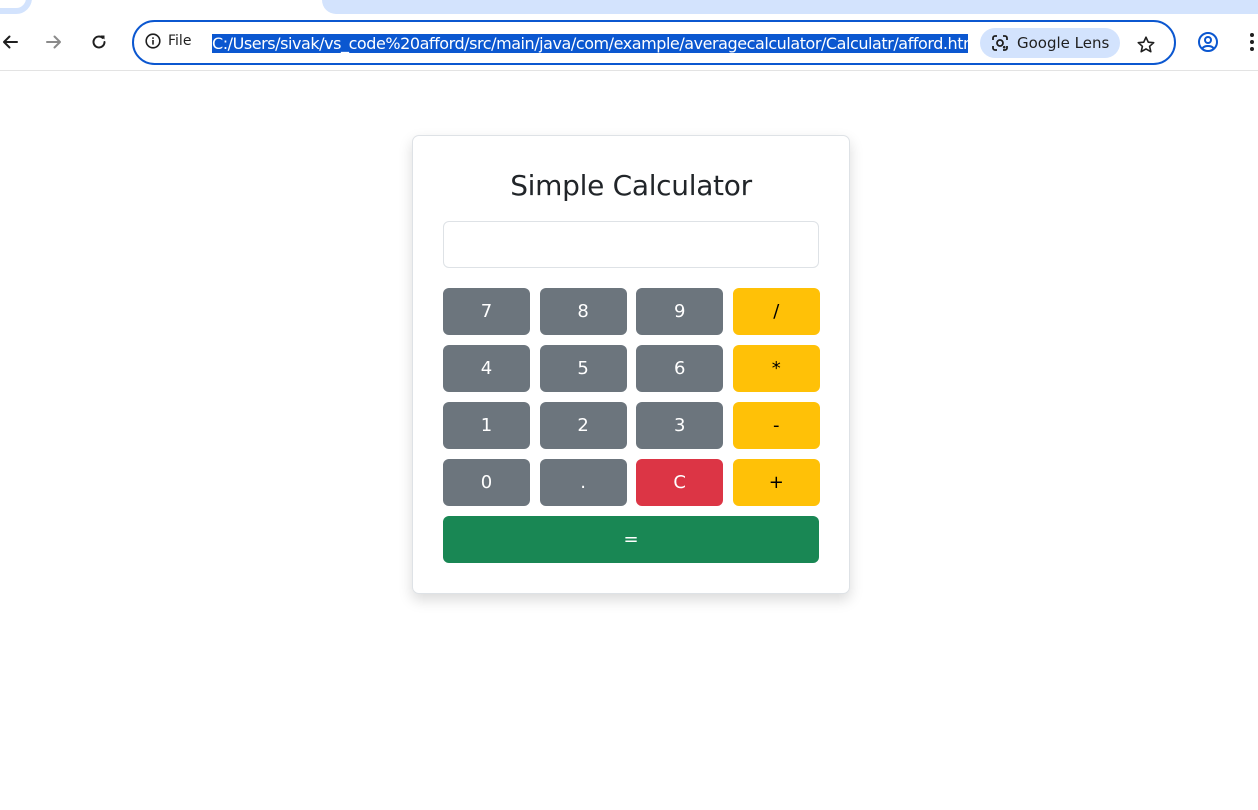 This screenshot has height=810, width=1258. I want to click on info-icon, so click(153, 41).